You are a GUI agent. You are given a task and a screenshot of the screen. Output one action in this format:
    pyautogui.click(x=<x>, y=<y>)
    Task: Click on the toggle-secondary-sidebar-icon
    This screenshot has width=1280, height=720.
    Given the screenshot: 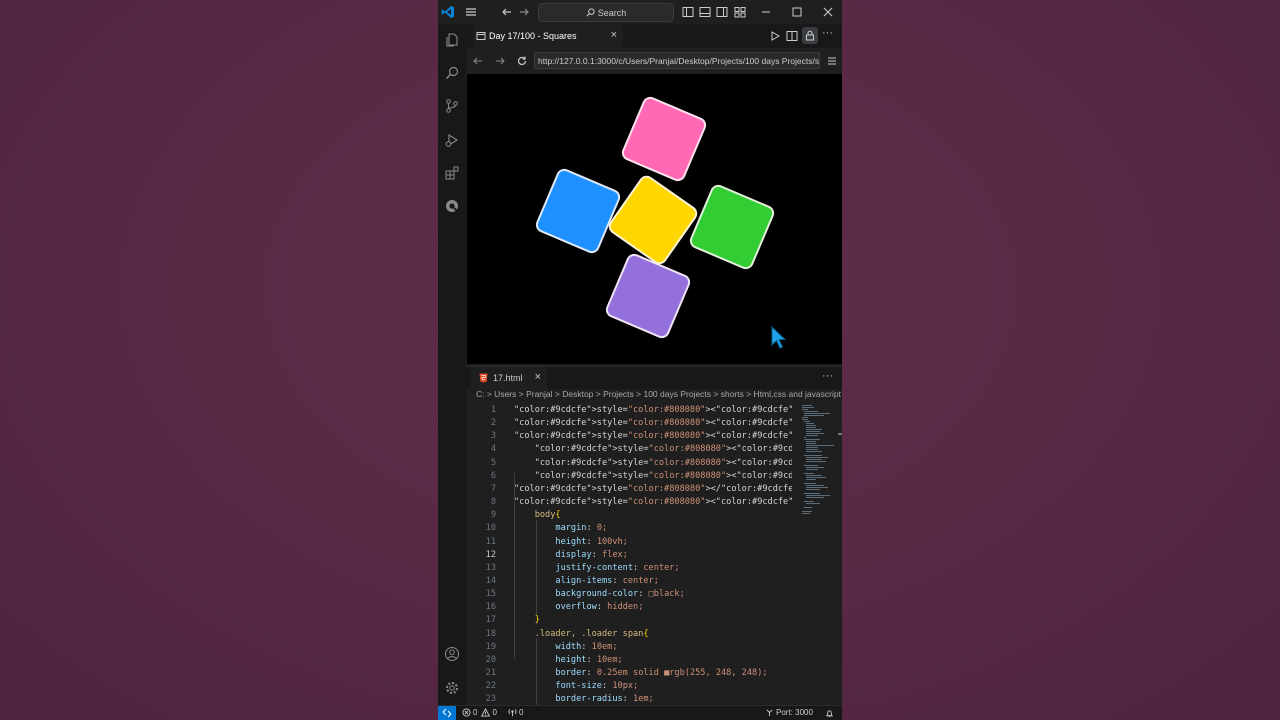 What is the action you would take?
    pyautogui.click(x=722, y=12)
    